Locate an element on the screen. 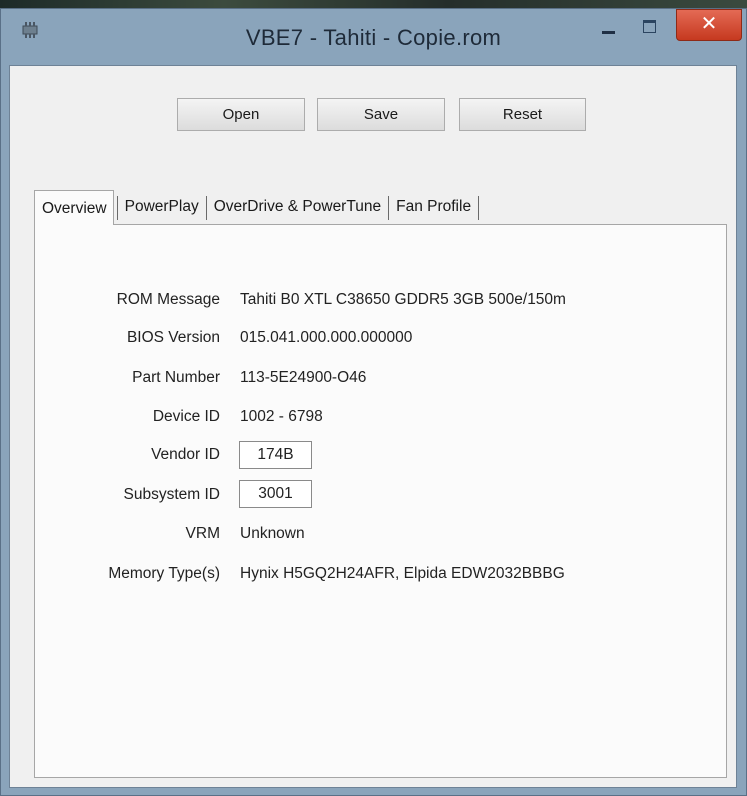 The width and height of the screenshot is (747, 796). desktop-background-strip is located at coordinates (373, 4).